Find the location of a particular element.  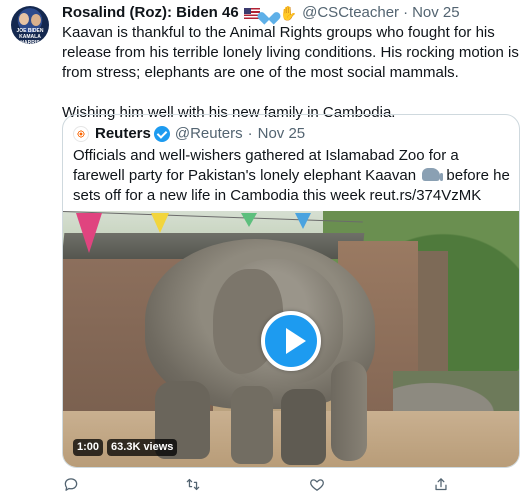

video-duration: 1:00 is located at coordinates (88, 447).